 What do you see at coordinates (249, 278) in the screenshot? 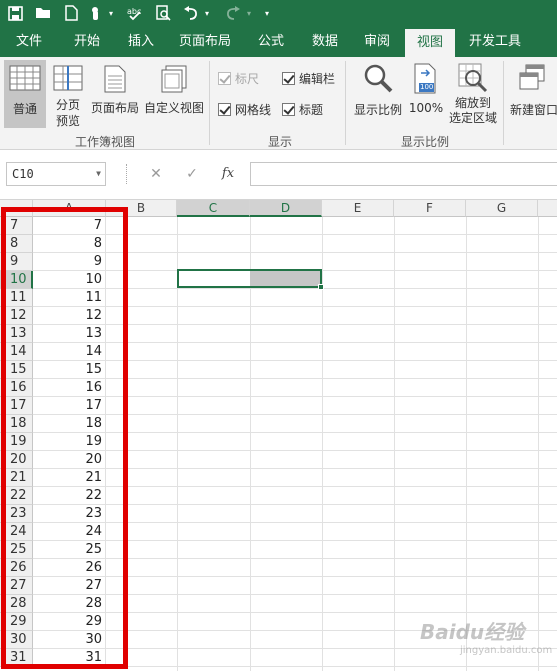
I see `cell-selection-border` at bounding box center [249, 278].